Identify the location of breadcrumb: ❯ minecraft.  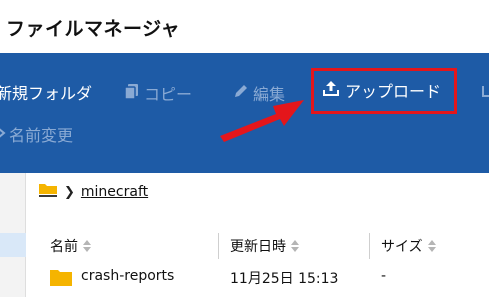
(93, 192).